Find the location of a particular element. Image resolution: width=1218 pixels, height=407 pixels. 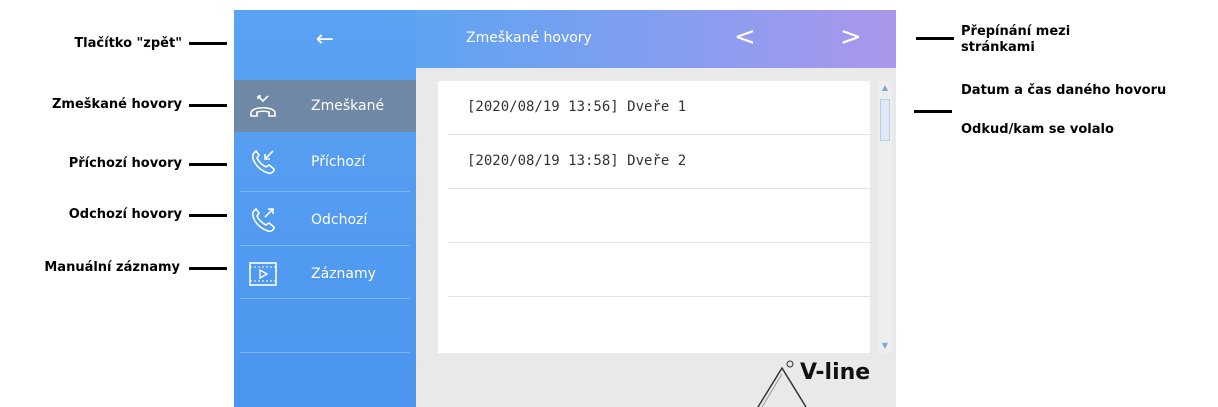

list-item: [2020/08/19 13:56] Dveře 1 is located at coordinates (662, 108).